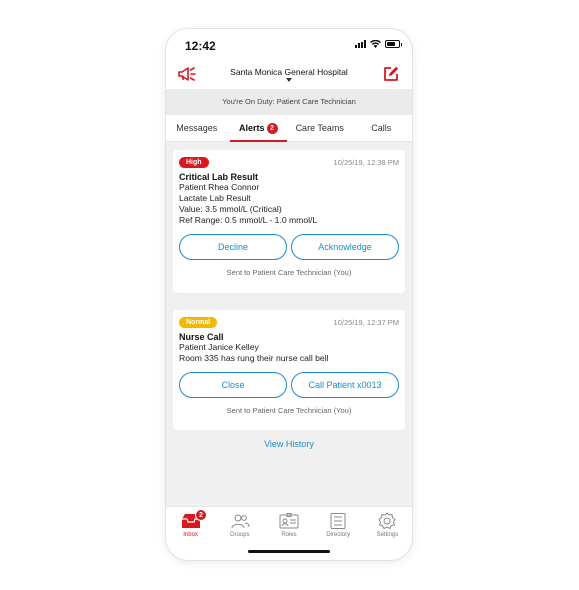 The height and width of the screenshot is (590, 579). Describe the element at coordinates (200, 46) in the screenshot. I see `status-time: 12:42` at that location.